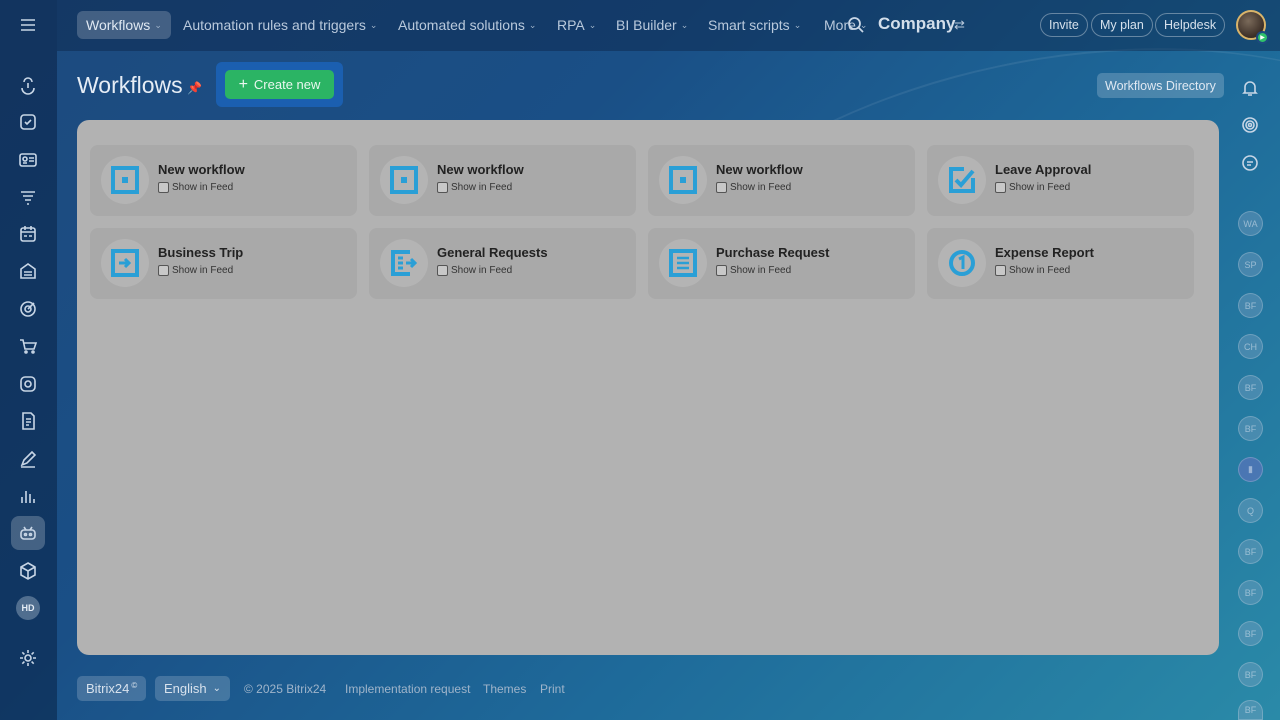 Image resolution: width=1280 pixels, height=720 pixels. Describe the element at coordinates (108, 688) in the screenshot. I see `brand-label: Bitrix24` at that location.